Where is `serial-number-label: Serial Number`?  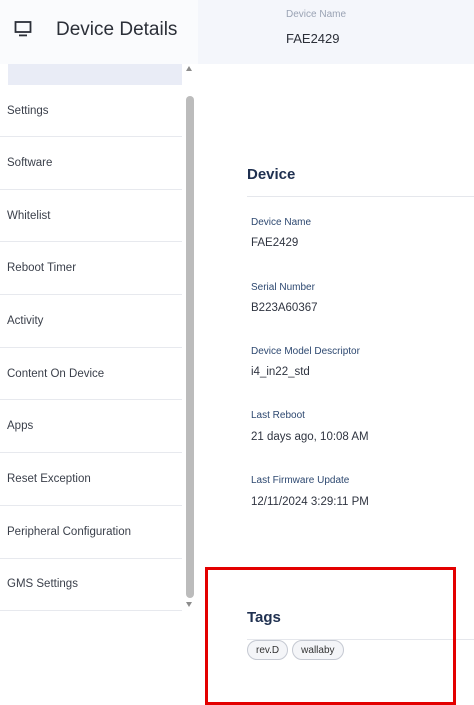
serial-number-label: Serial Number is located at coordinates (283, 287).